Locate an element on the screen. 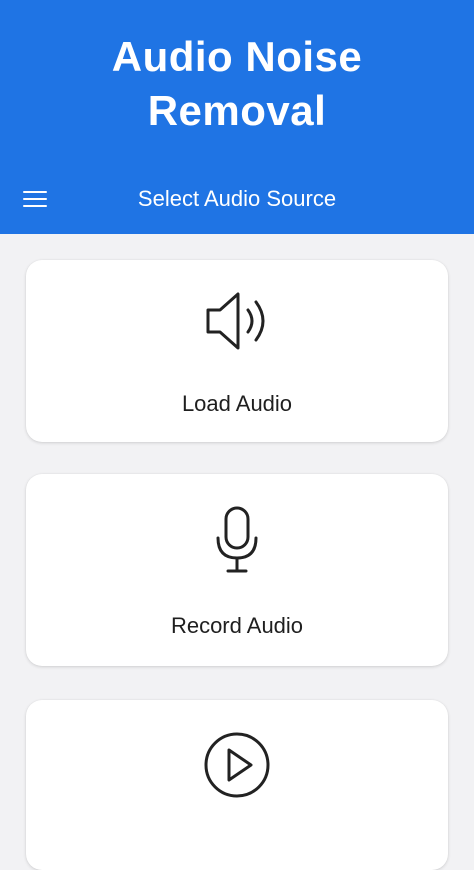 This screenshot has height=870, width=474. microphone-icon is located at coordinates (237, 540).